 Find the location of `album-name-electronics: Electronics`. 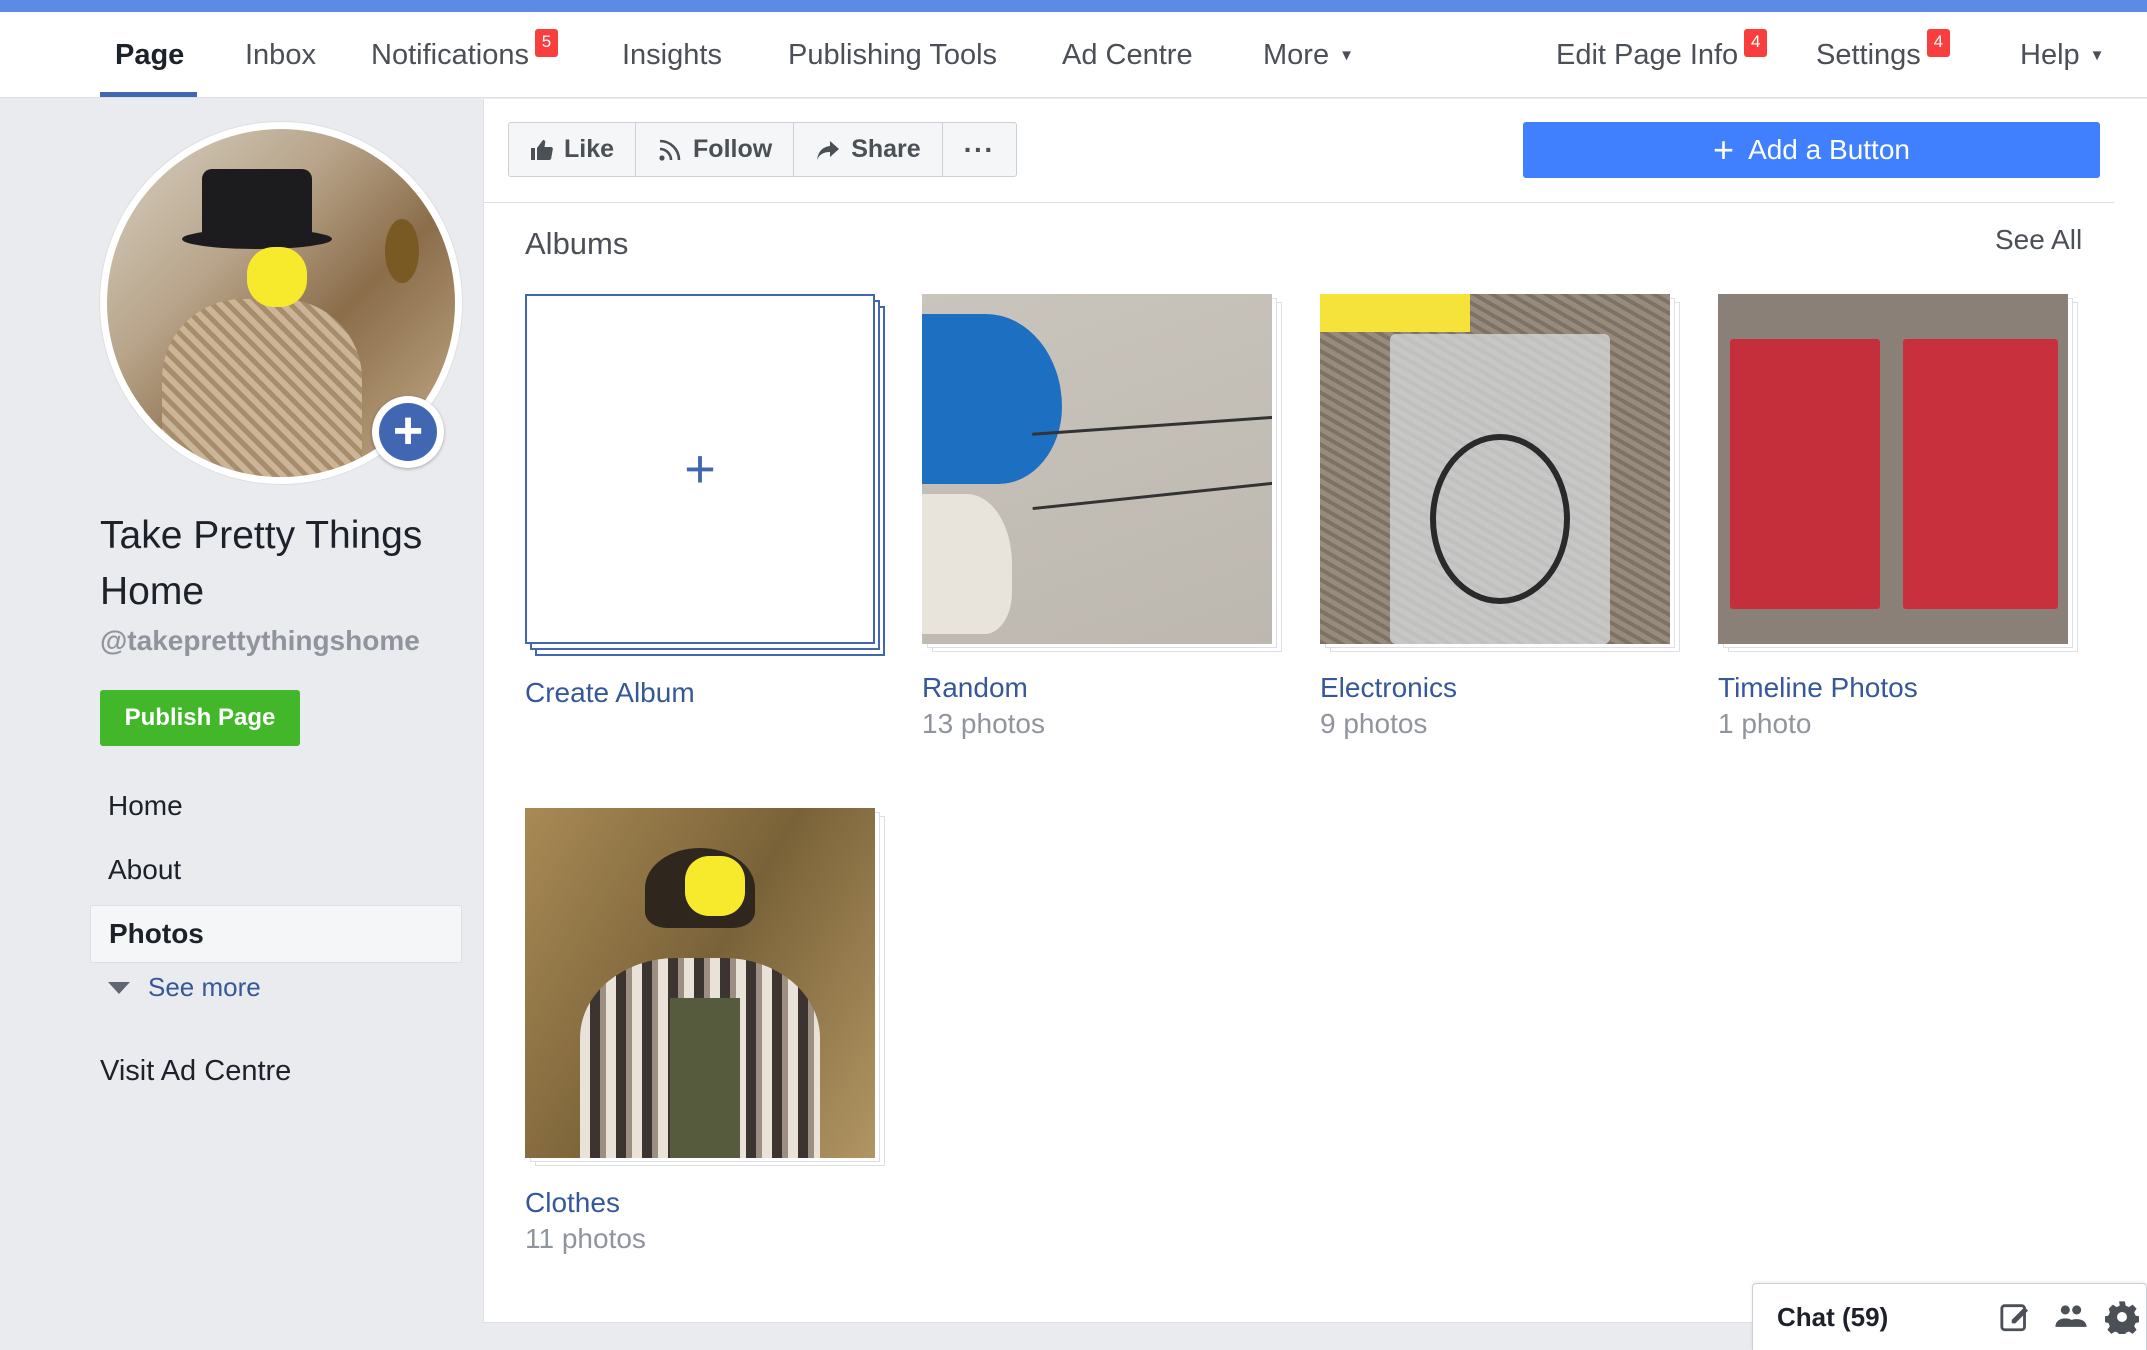

album-name-electronics: Electronics is located at coordinates (1388, 688).